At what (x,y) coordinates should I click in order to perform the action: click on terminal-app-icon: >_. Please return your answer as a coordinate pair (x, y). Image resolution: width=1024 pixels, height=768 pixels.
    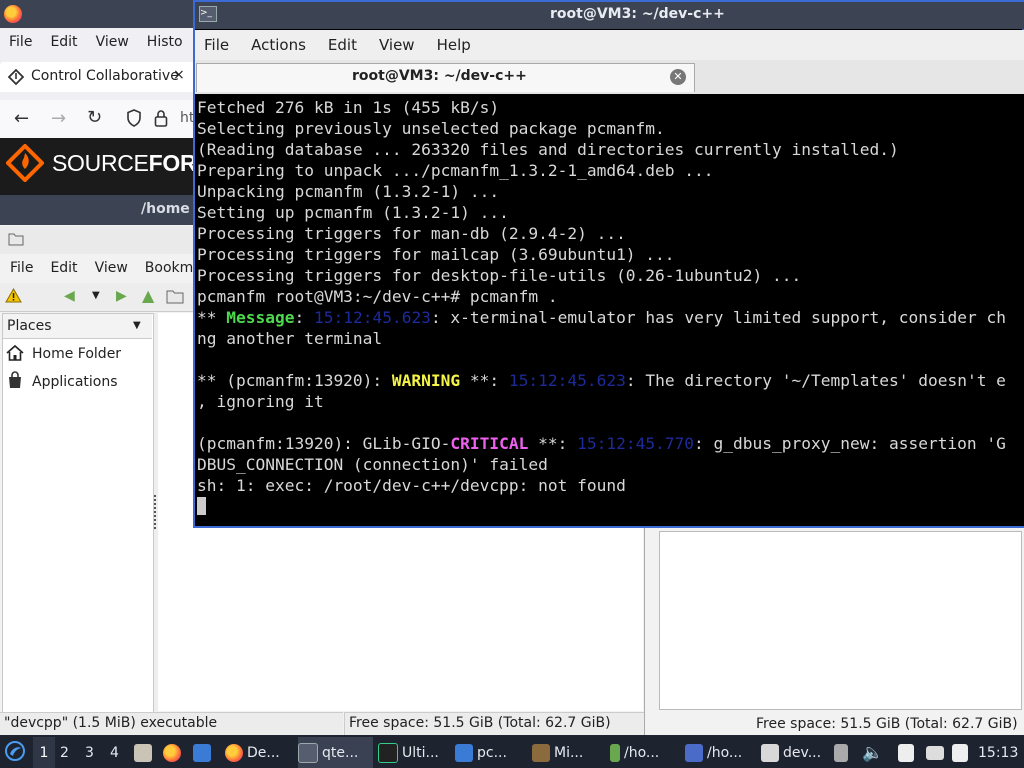
    Looking at the image, I should click on (208, 14).